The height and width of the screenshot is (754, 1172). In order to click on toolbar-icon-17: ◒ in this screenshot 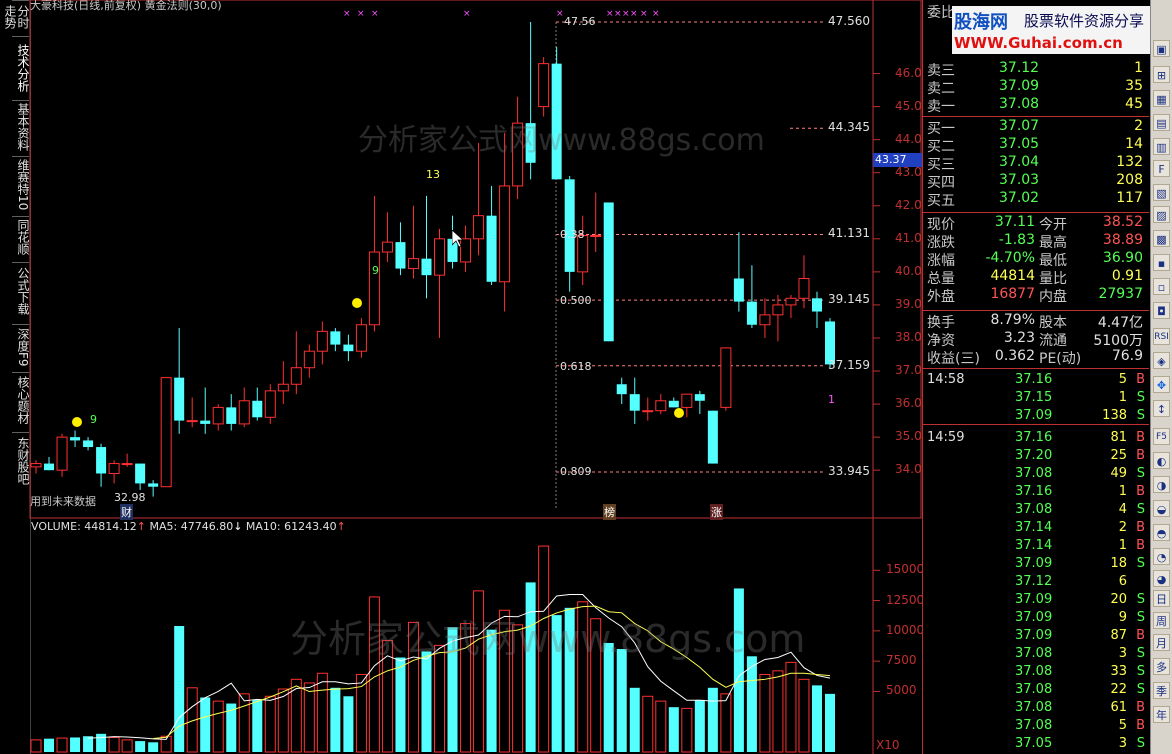, I will do `click(1161, 508)`.